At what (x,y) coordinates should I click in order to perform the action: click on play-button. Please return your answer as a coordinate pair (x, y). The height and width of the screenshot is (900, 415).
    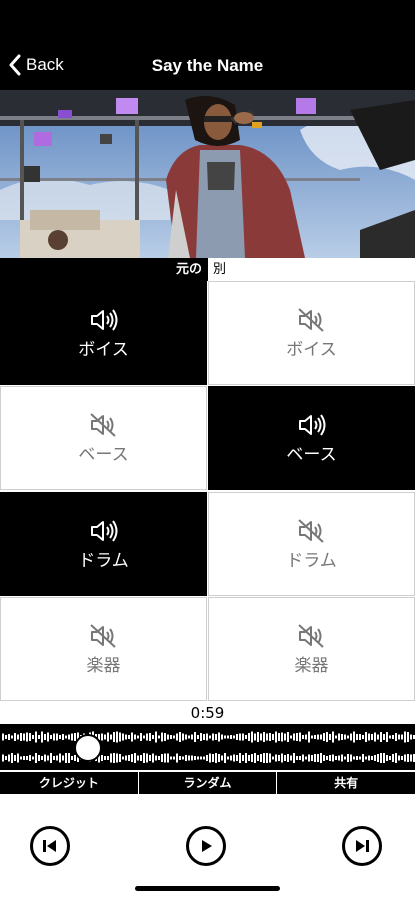
    Looking at the image, I should click on (206, 846).